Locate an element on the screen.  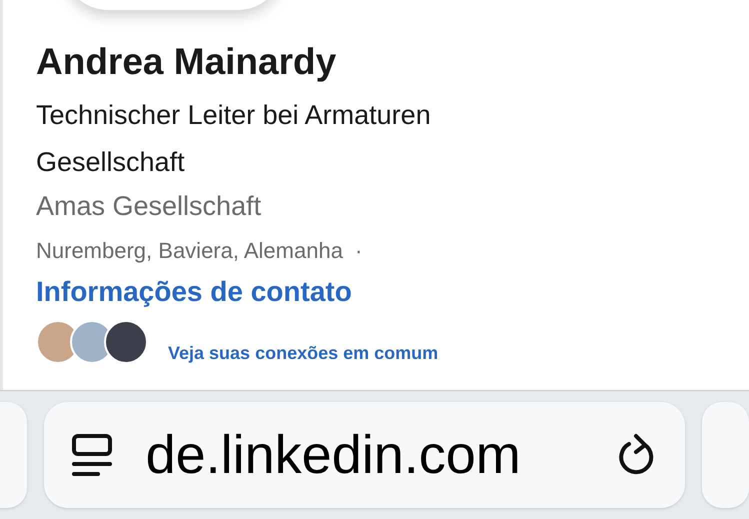
contact-info-link: Informações de contato is located at coordinates (194, 292).